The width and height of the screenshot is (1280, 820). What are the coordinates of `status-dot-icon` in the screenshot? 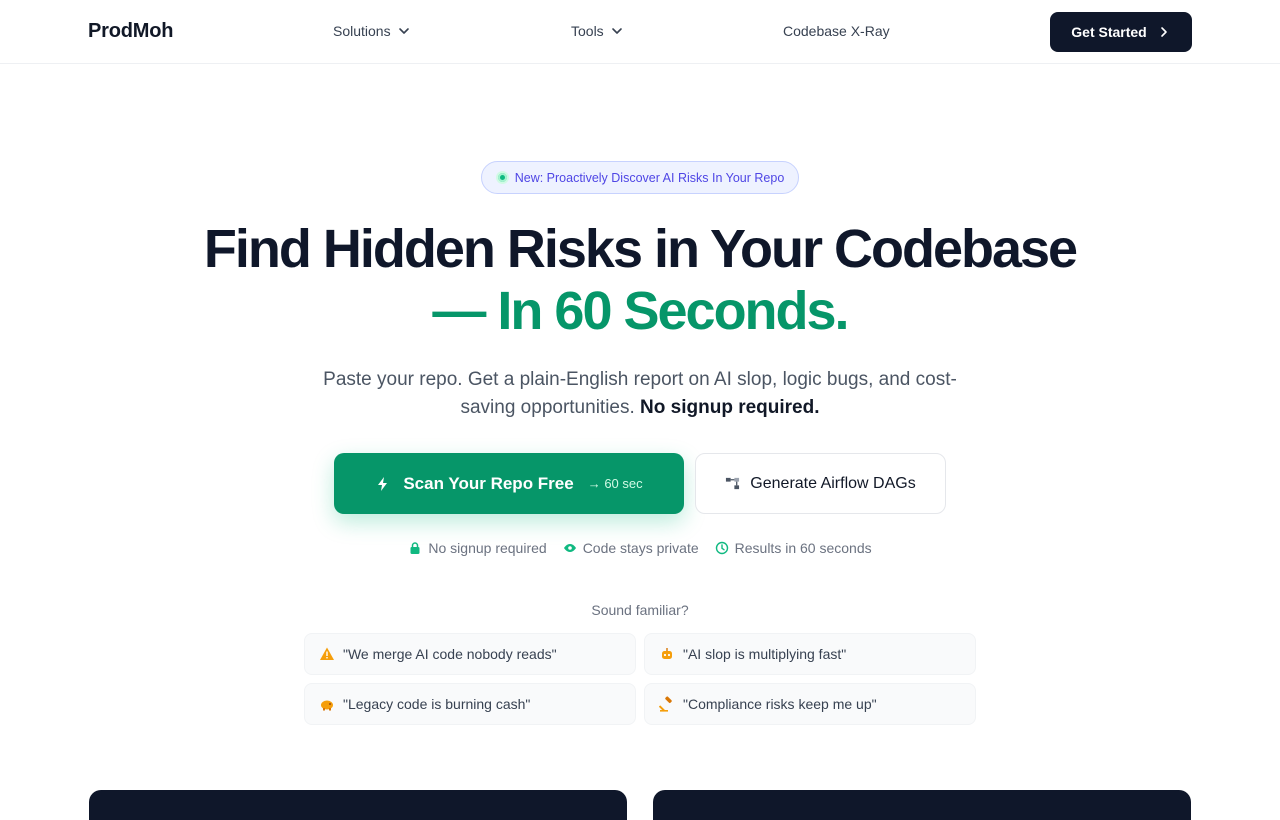 It's located at (502, 177).